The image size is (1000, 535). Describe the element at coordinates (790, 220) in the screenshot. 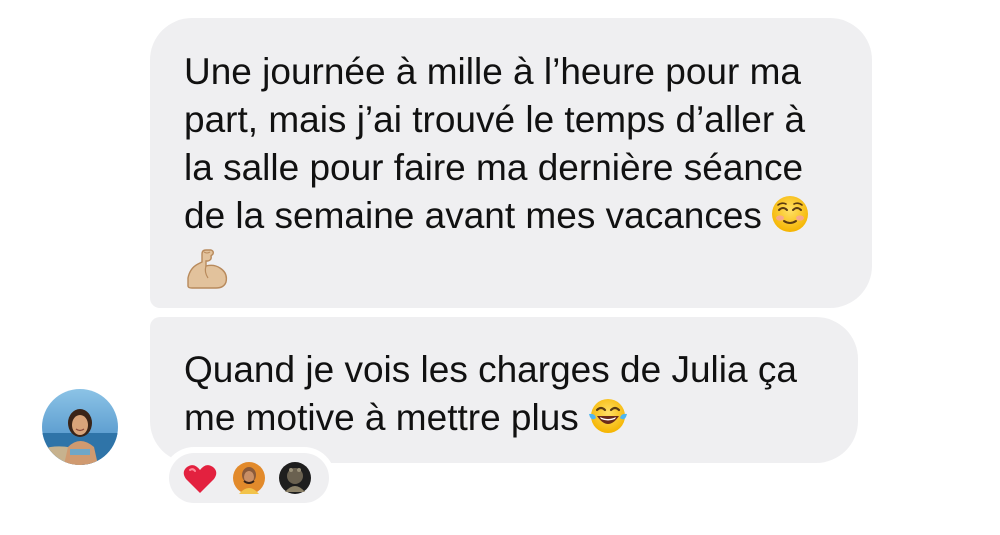

I see `smiling-face-icon` at that location.